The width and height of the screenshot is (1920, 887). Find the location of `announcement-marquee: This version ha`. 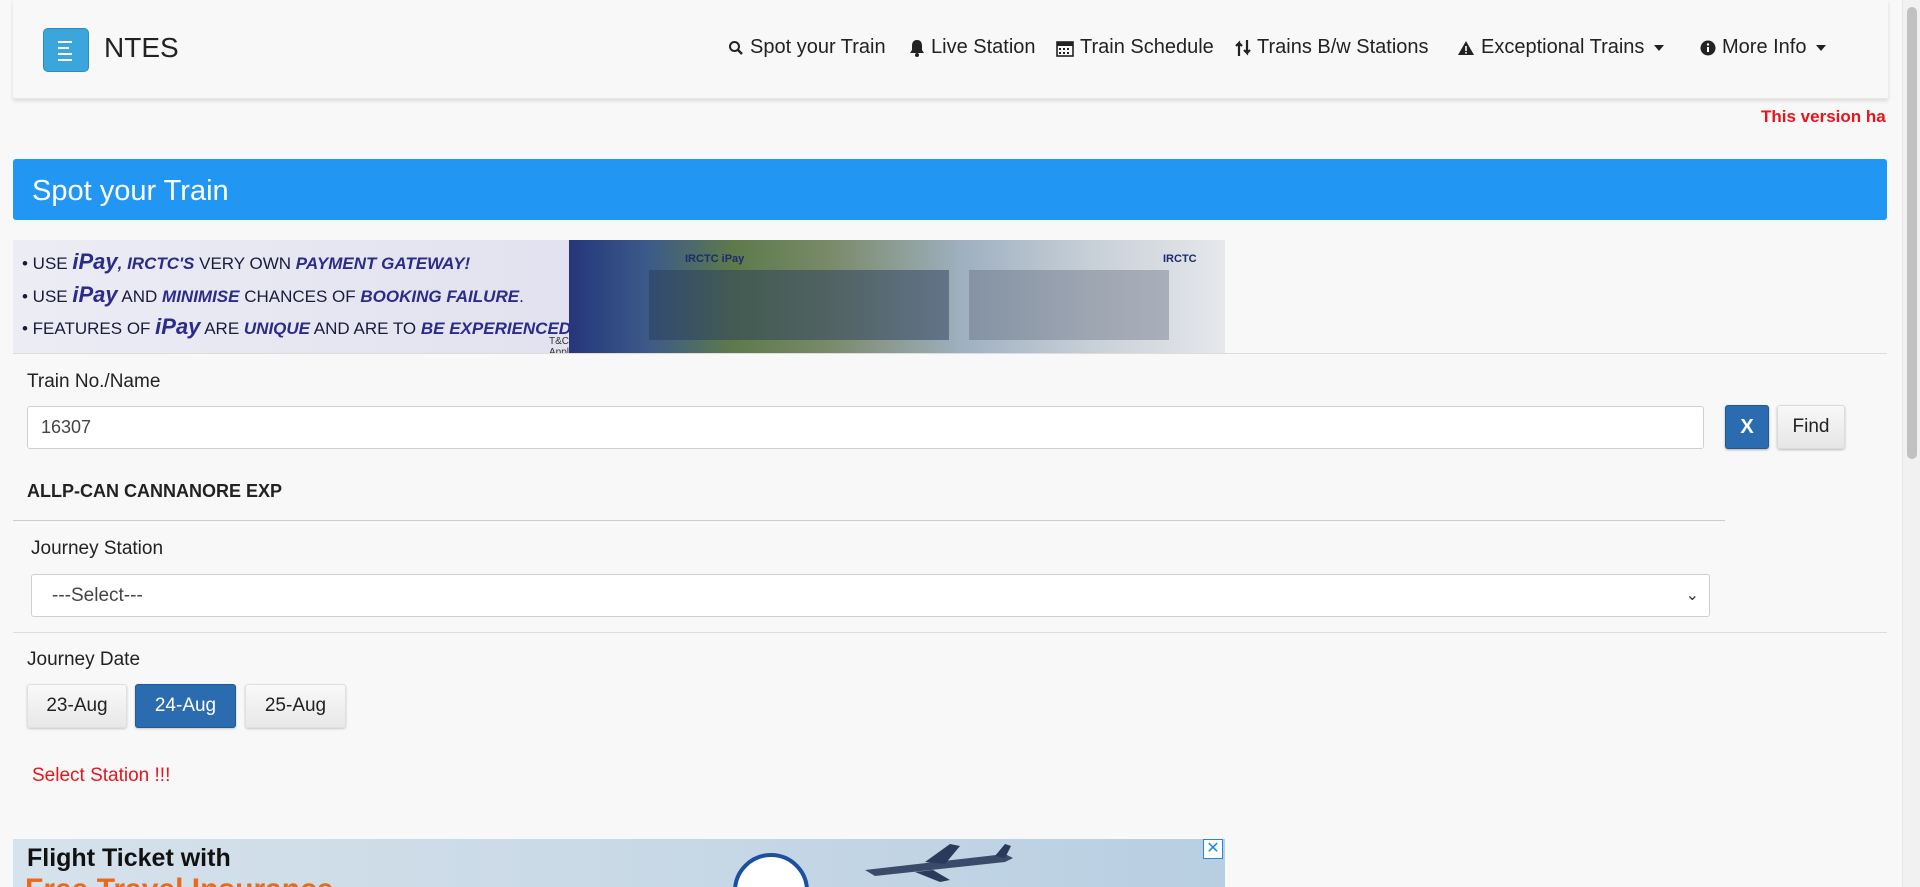

announcement-marquee: This version ha is located at coordinates (1823, 116).